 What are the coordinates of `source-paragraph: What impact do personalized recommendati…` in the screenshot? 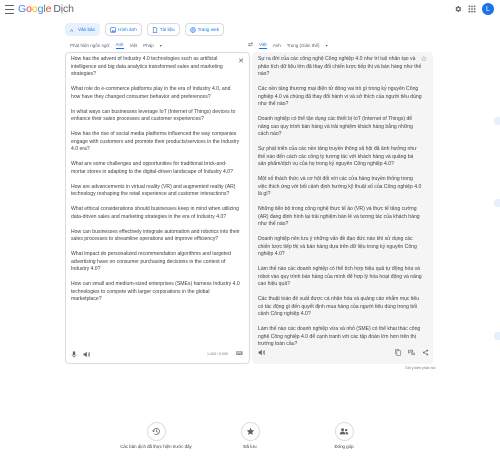 It's located at (151, 261).